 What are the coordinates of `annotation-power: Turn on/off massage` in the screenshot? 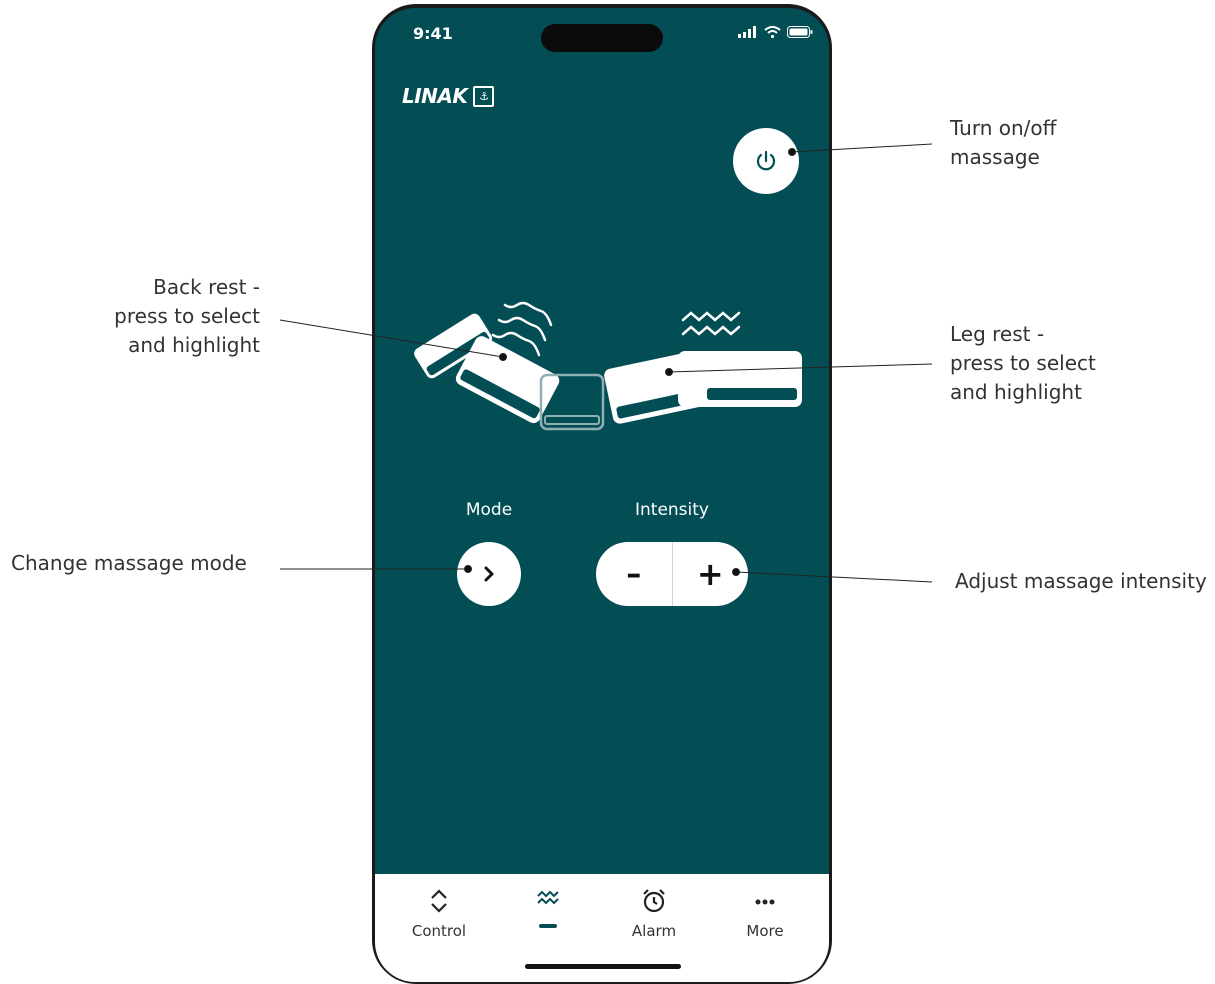 It's located at (1003, 143).